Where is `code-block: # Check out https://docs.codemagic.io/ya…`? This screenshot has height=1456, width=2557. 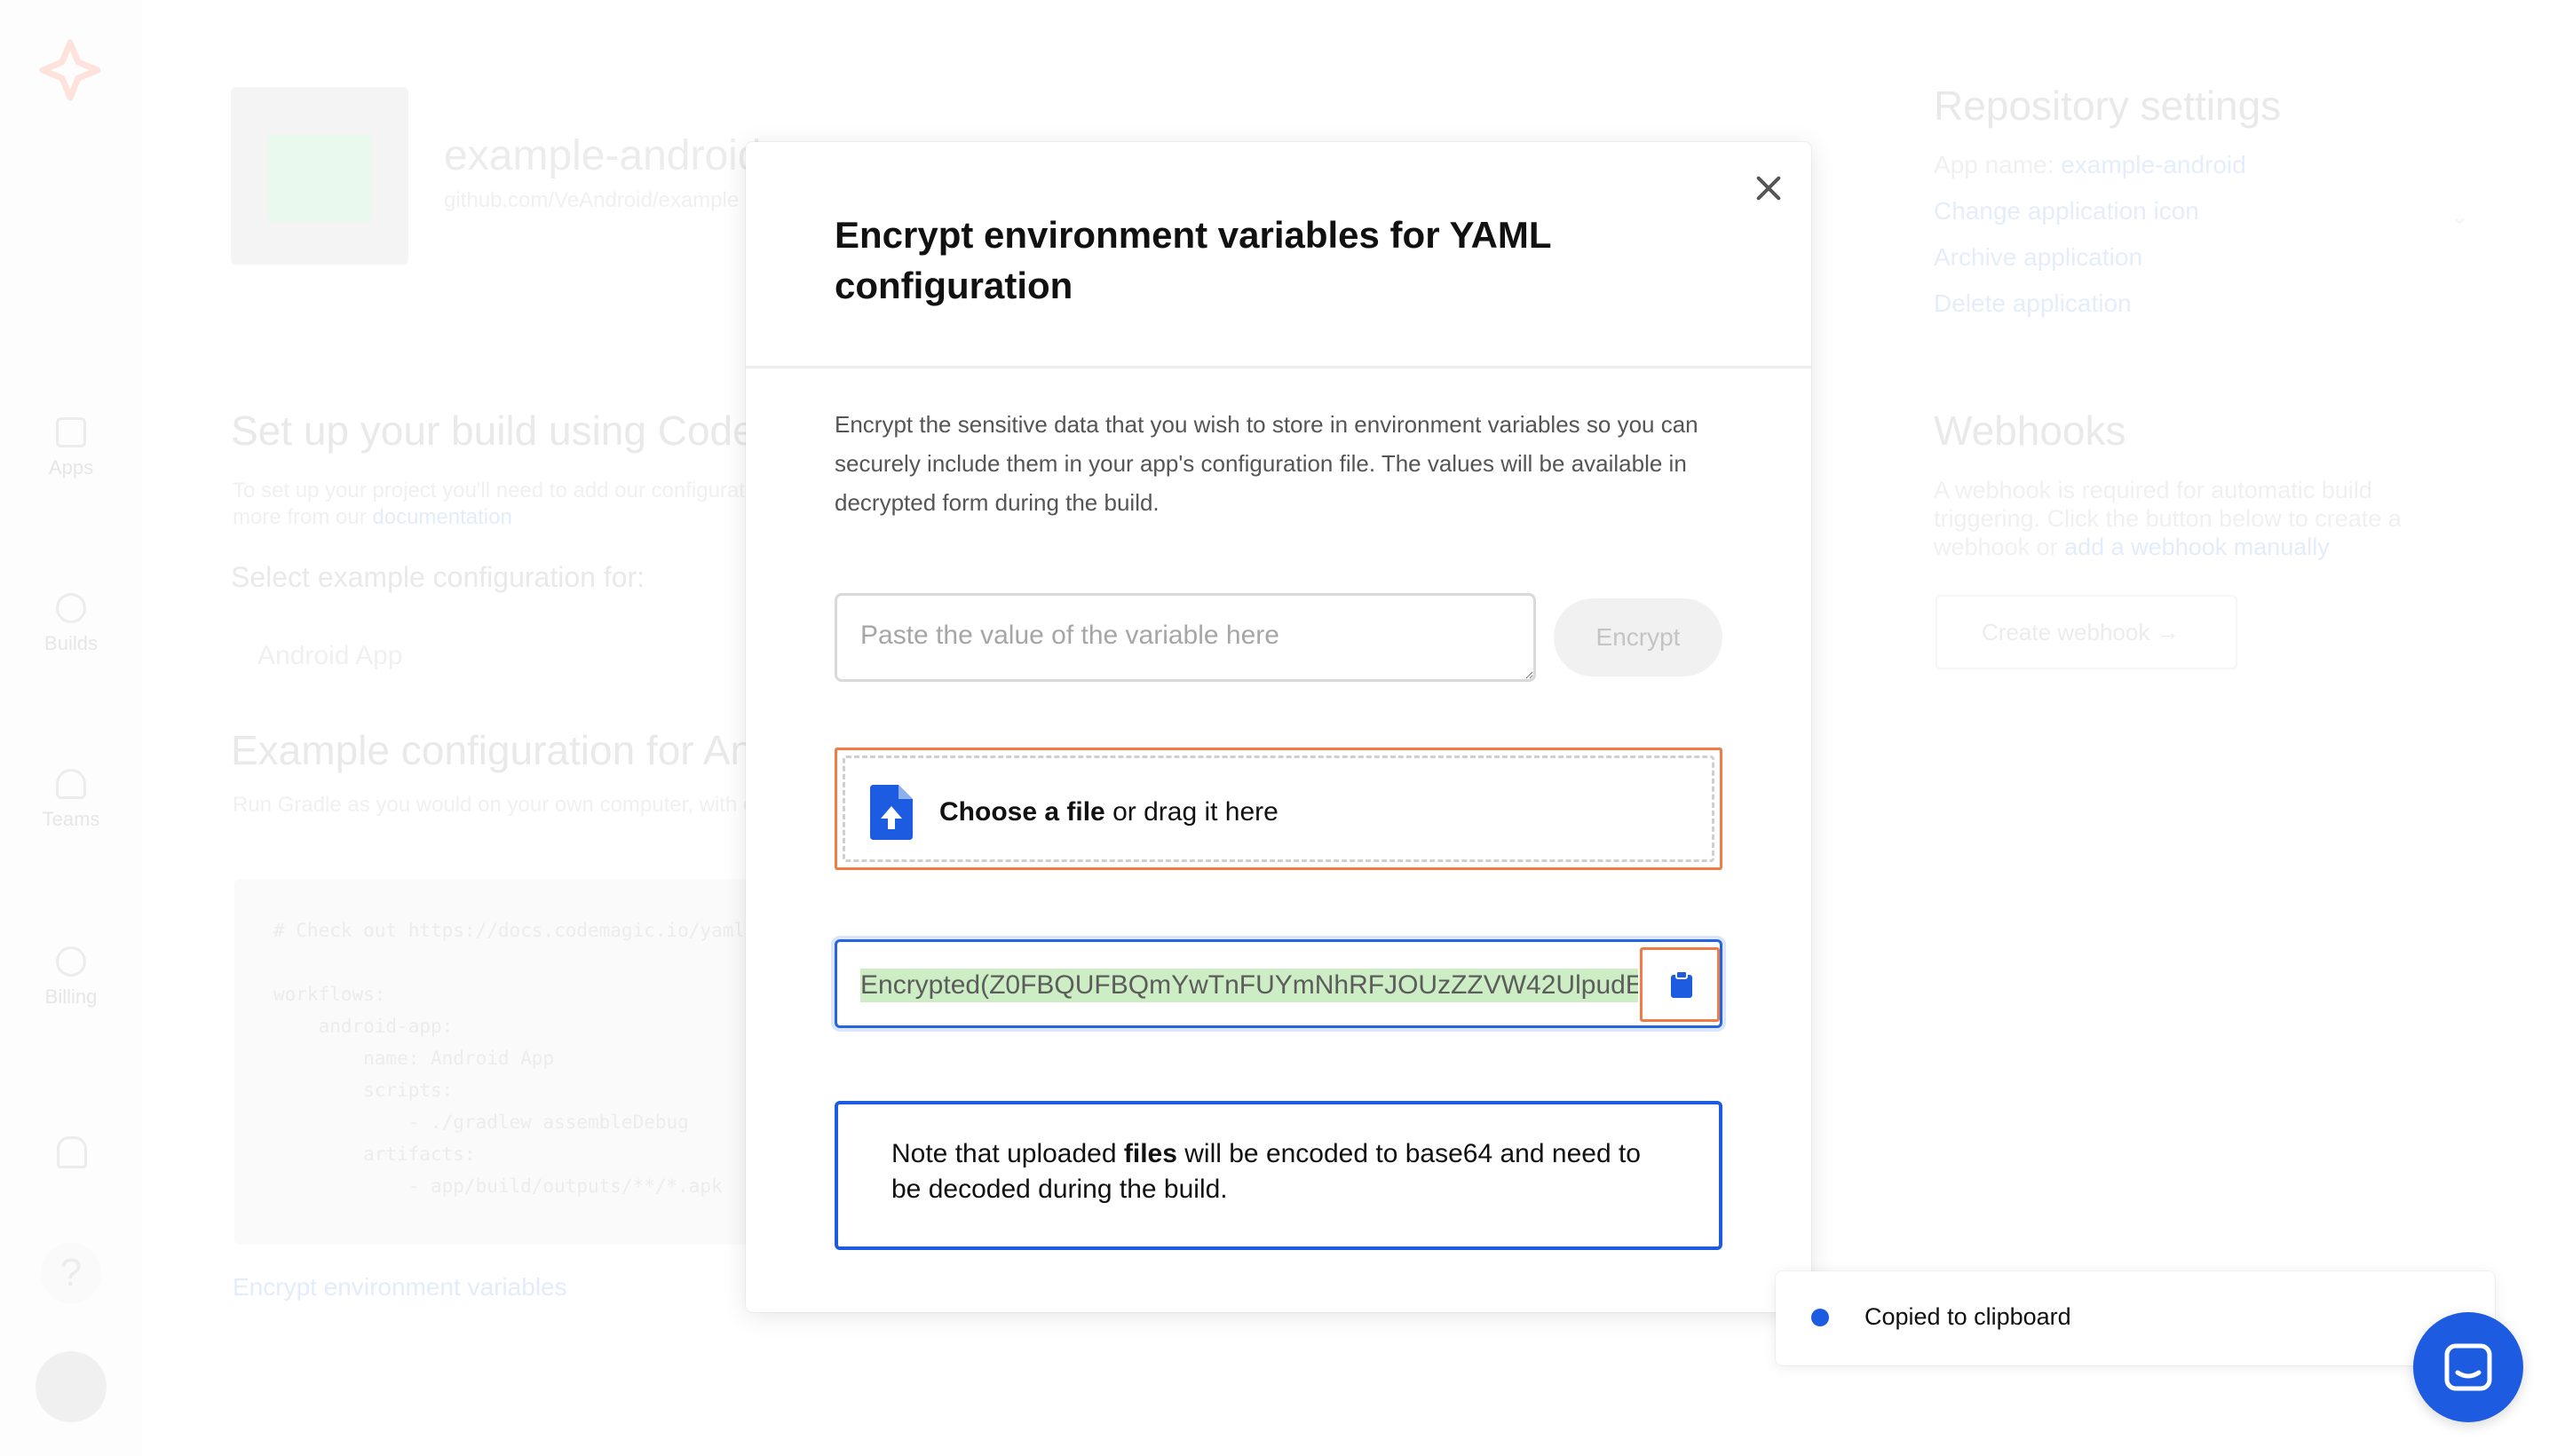
code-block: # Check out https://docs.codemagic.io/ya… is located at coordinates (500, 1062).